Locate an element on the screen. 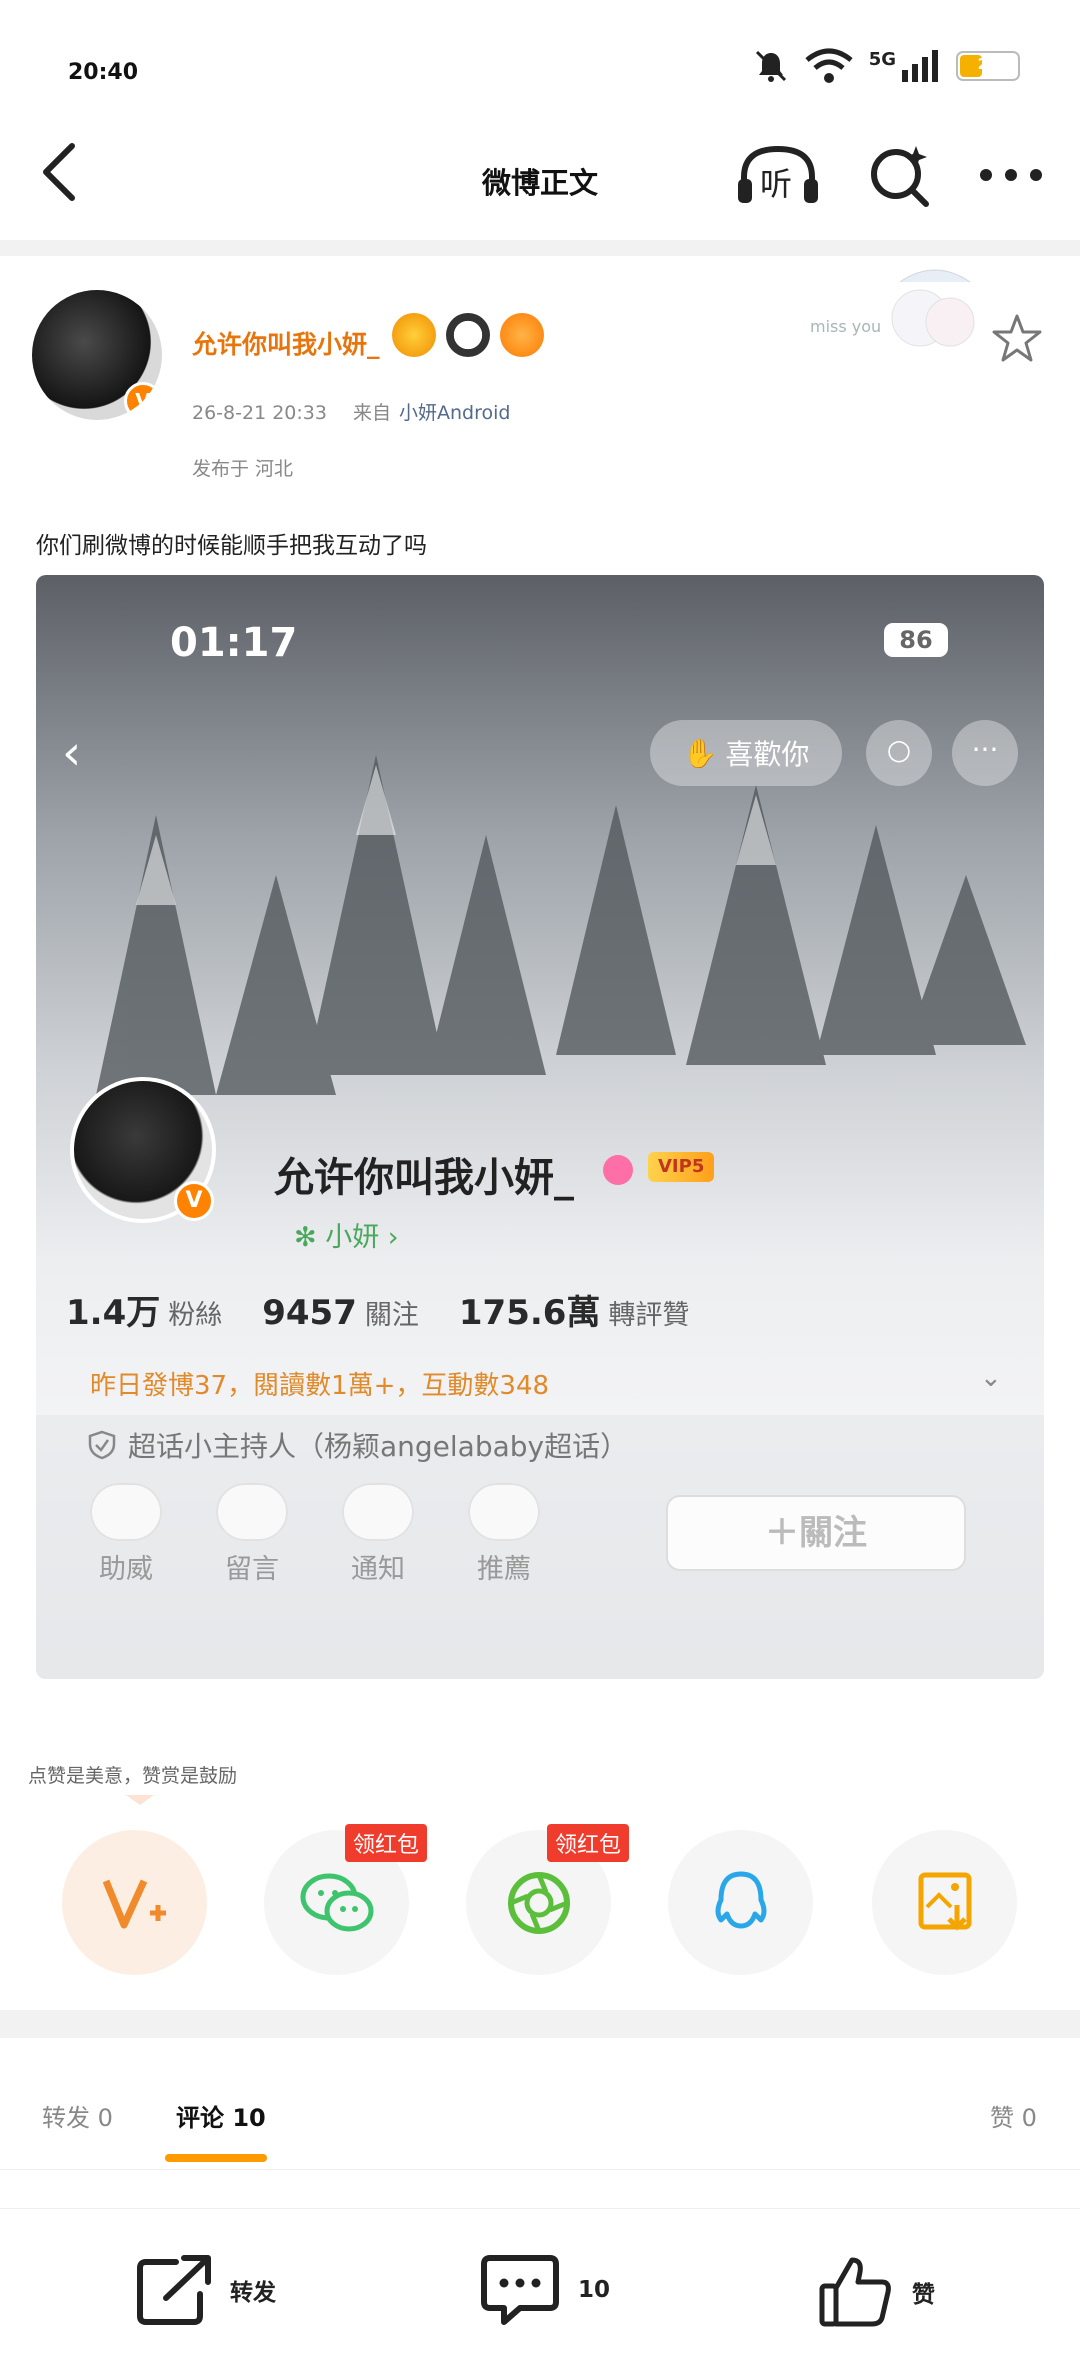 The height and width of the screenshot is (2372, 1080). inner-like-label: 喜歡你 is located at coordinates (767, 754).